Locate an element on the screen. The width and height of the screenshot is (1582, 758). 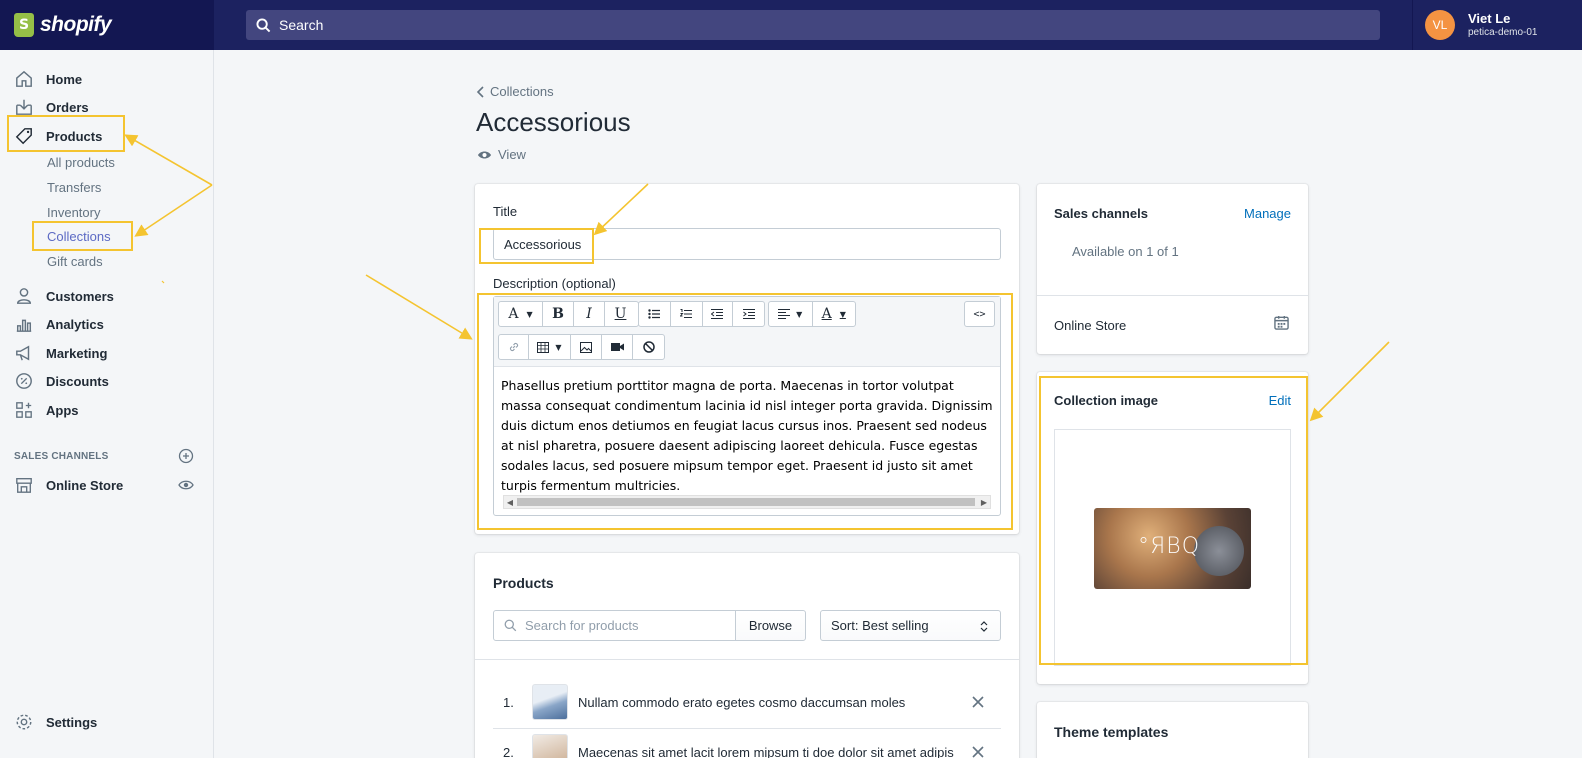
manage-link: Manage is located at coordinates (1267, 213).